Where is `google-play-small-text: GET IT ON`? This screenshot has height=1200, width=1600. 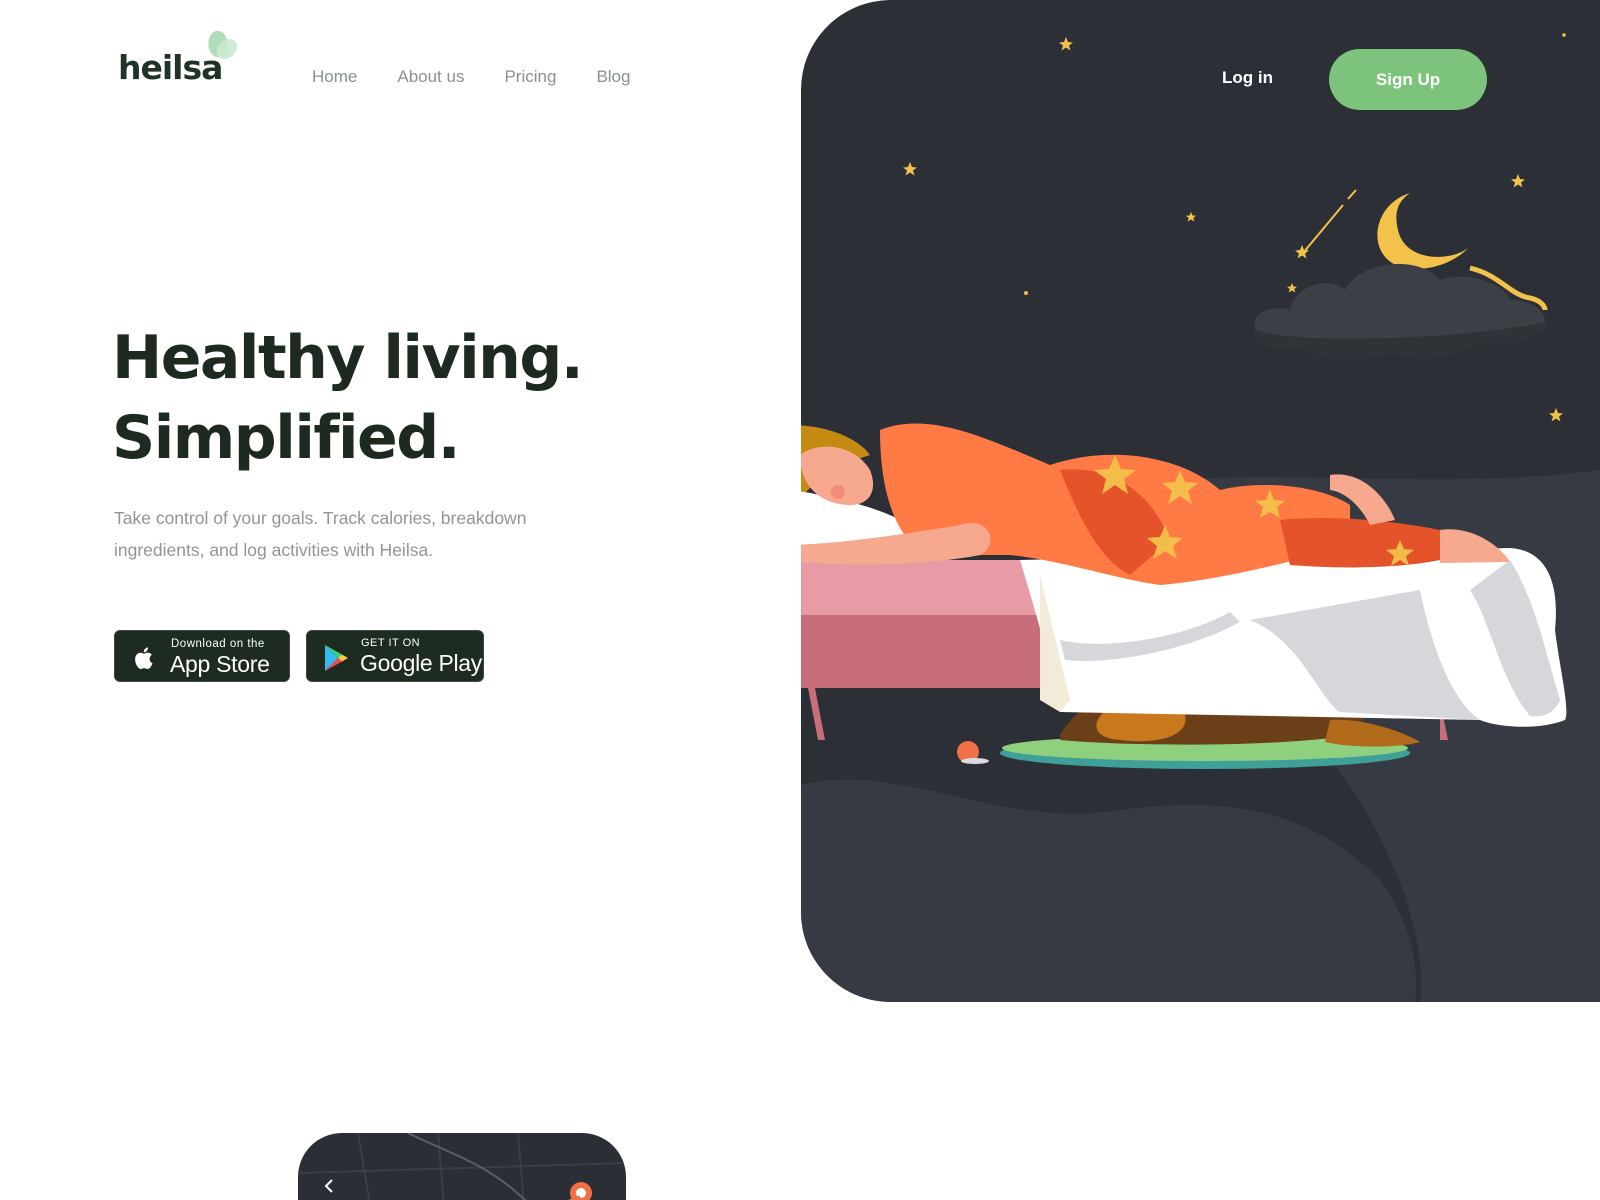 google-play-small-text: GET IT ON is located at coordinates (391, 643).